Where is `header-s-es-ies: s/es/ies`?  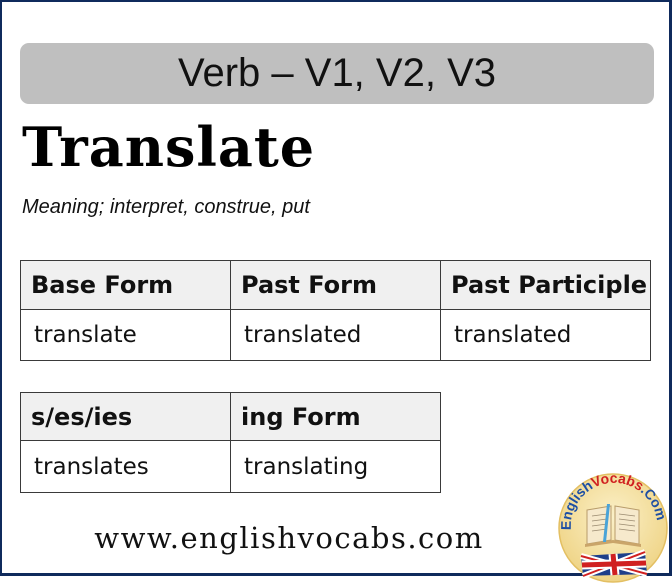
header-s-es-ies: s/es/ies is located at coordinates (125, 416).